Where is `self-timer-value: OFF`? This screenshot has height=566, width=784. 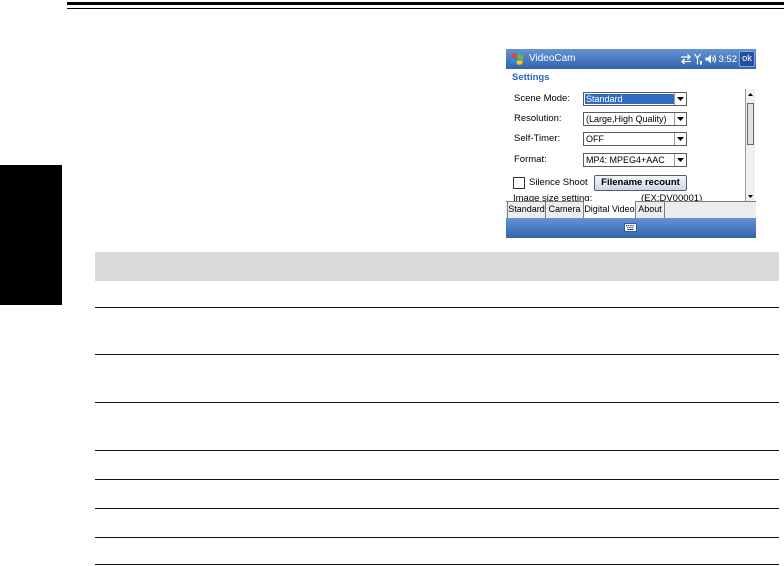 self-timer-value: OFF is located at coordinates (629, 139).